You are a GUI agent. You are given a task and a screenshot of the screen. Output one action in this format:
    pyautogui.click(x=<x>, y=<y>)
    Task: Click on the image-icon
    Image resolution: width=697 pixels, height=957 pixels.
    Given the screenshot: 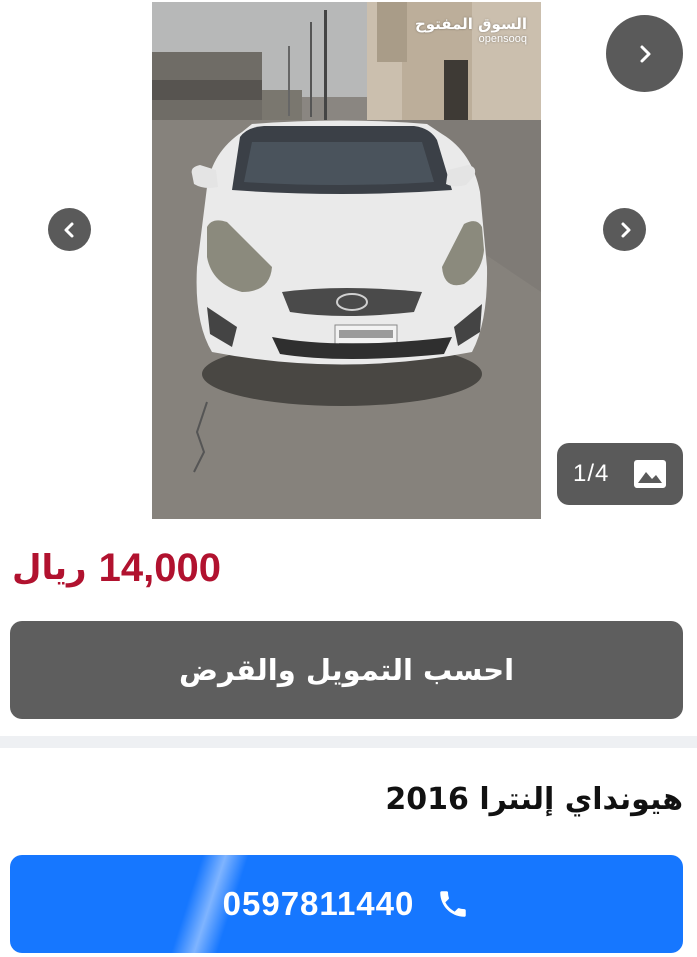 What is the action you would take?
    pyautogui.click(x=650, y=474)
    